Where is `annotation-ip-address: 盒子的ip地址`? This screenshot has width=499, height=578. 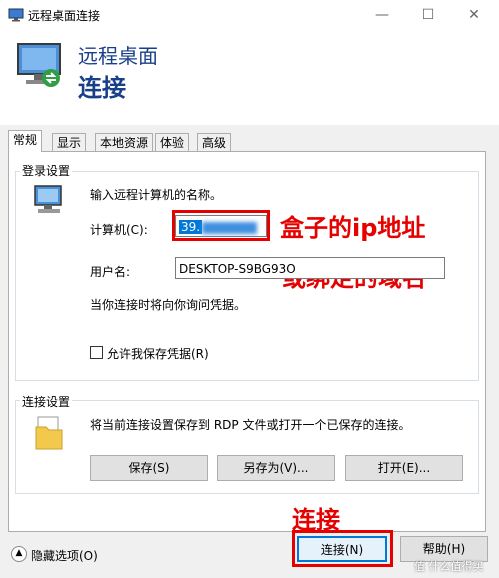
annotation-ip-address: 盒子的ip地址 is located at coordinates (353, 228).